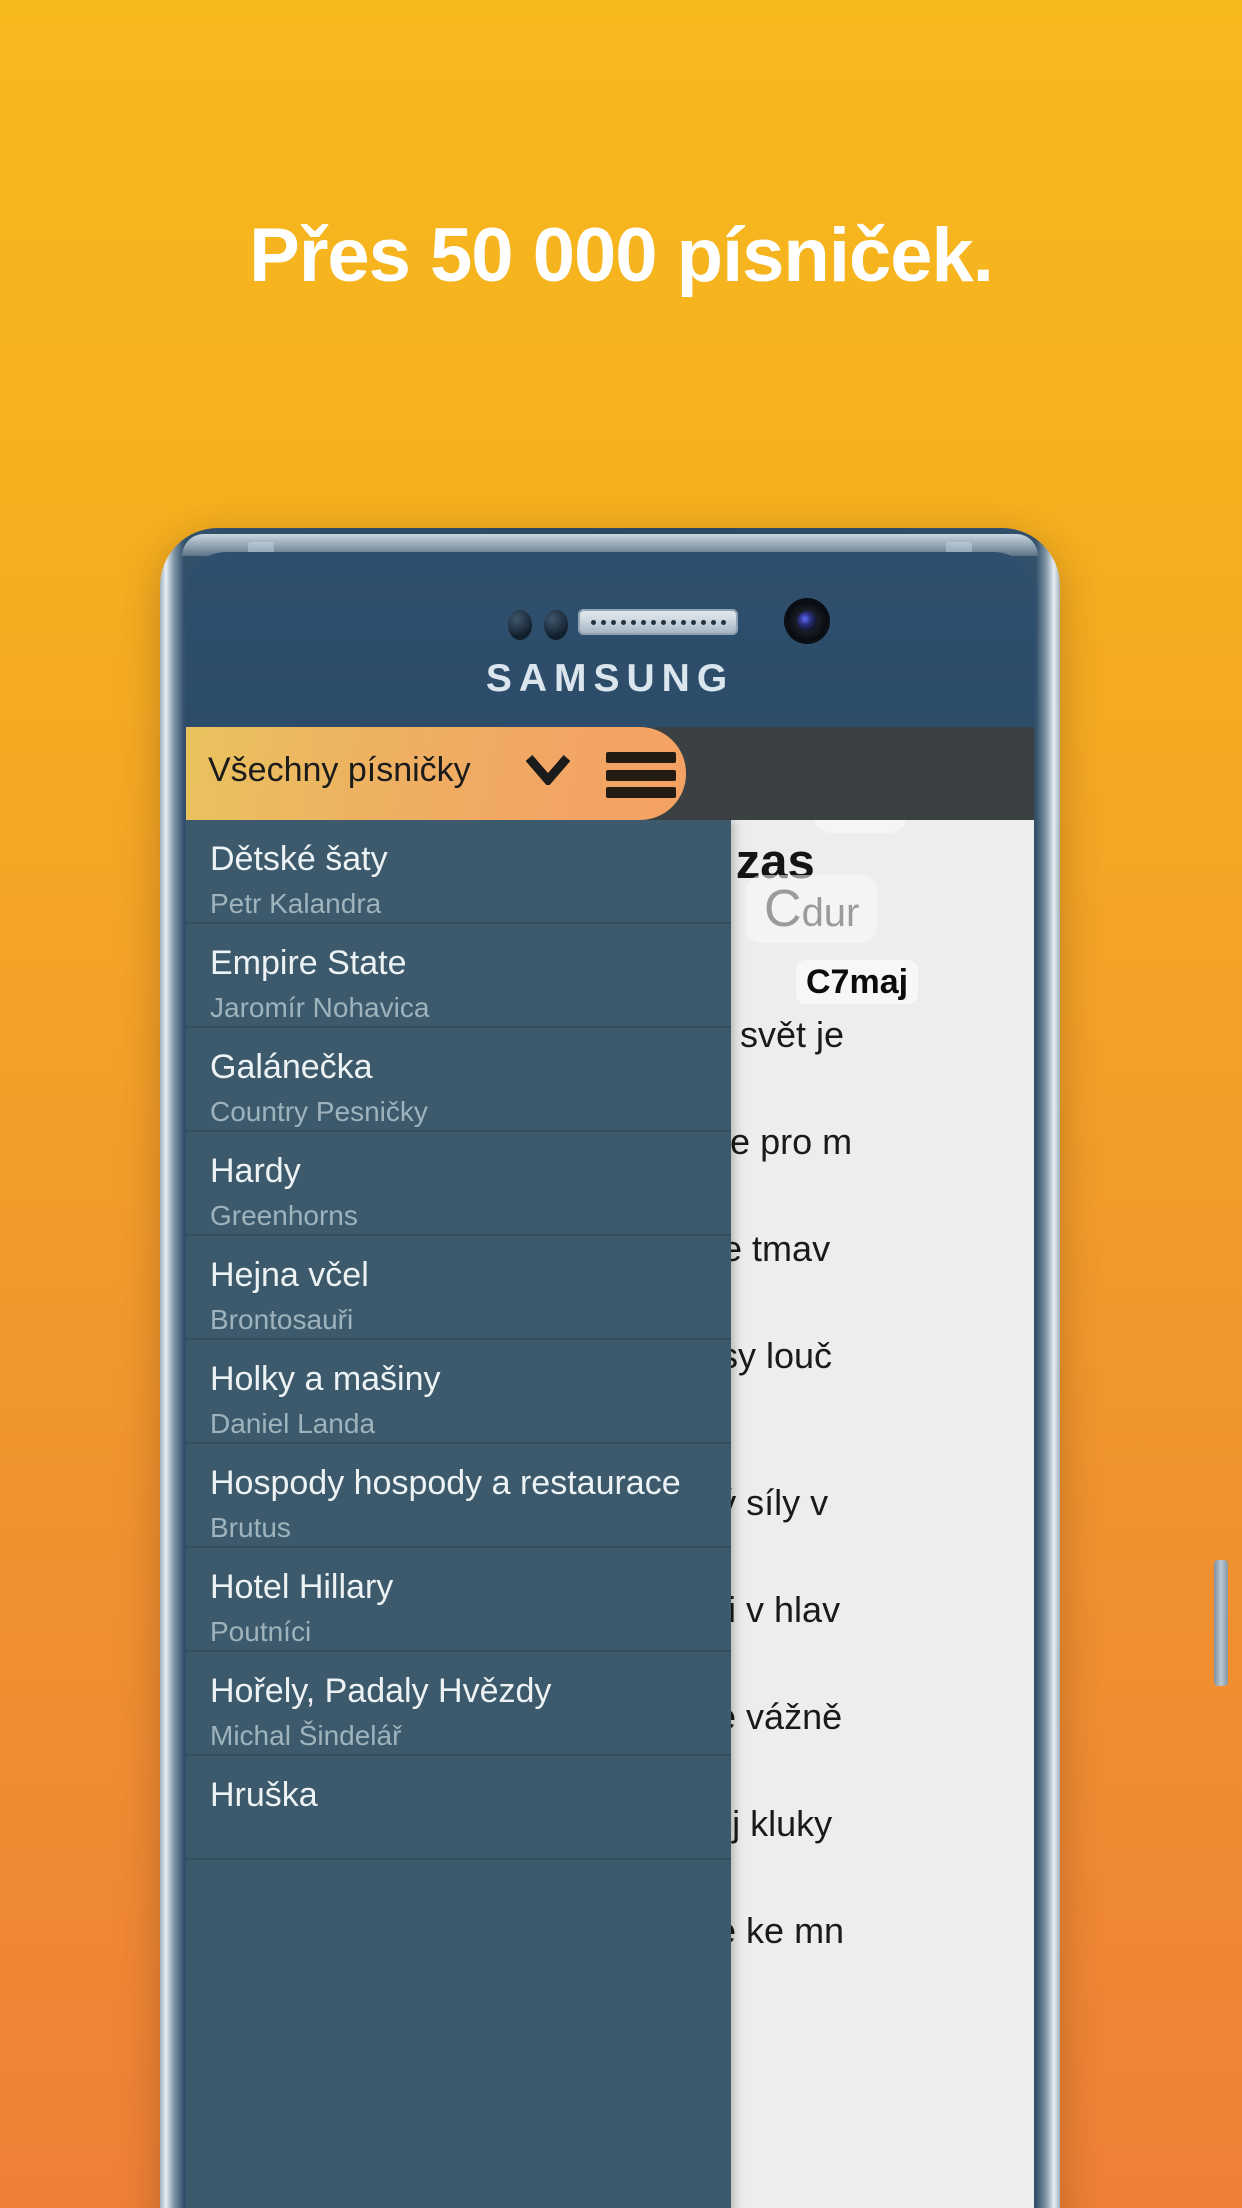  I want to click on toolbar-drawer-header: Všechny písničky, so click(436, 773).